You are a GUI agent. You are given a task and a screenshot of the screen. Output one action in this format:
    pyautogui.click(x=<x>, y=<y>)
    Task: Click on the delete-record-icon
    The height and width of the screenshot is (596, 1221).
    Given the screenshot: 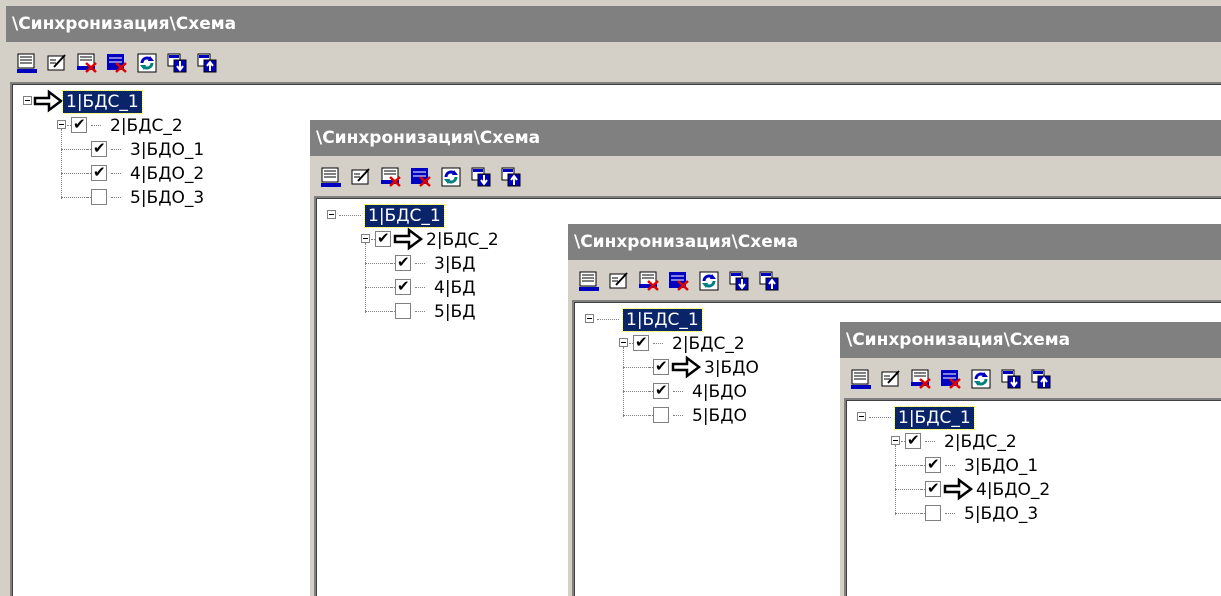 What is the action you would take?
    pyautogui.click(x=921, y=381)
    